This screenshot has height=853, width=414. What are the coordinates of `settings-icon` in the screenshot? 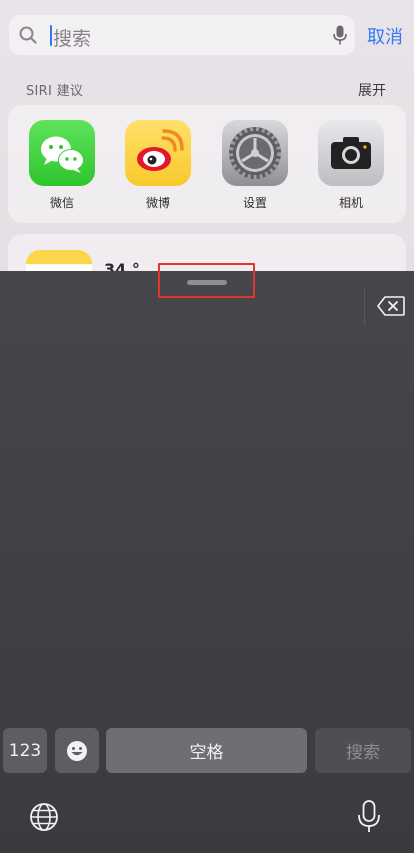 It's located at (255, 153).